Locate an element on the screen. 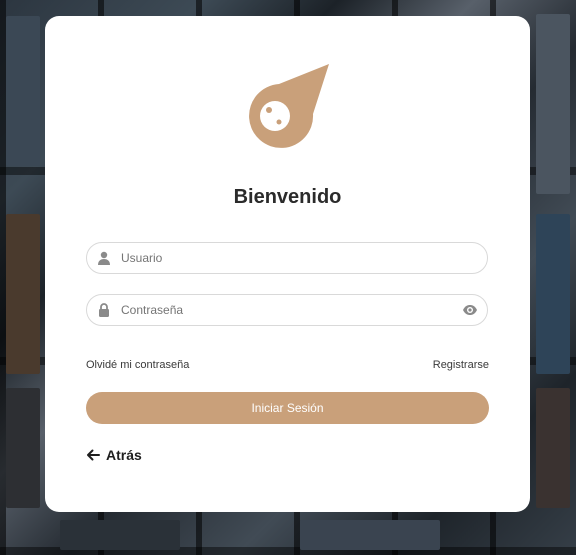 The width and height of the screenshot is (576, 555). arrow-left-icon is located at coordinates (93, 455).